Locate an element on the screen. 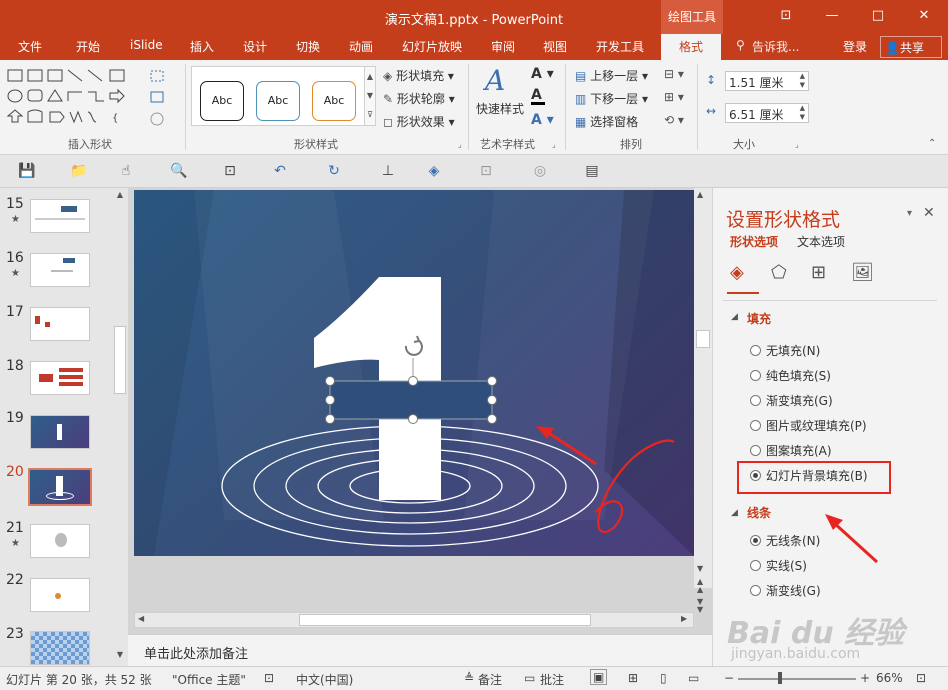 The width and height of the screenshot is (948, 690). align-center-icon: ⊥ is located at coordinates (388, 171).